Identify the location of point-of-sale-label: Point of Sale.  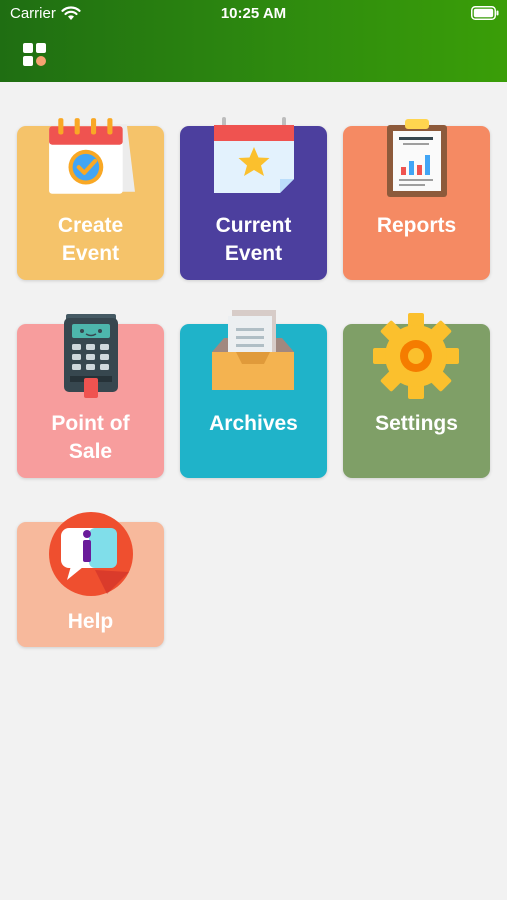
(90, 437).